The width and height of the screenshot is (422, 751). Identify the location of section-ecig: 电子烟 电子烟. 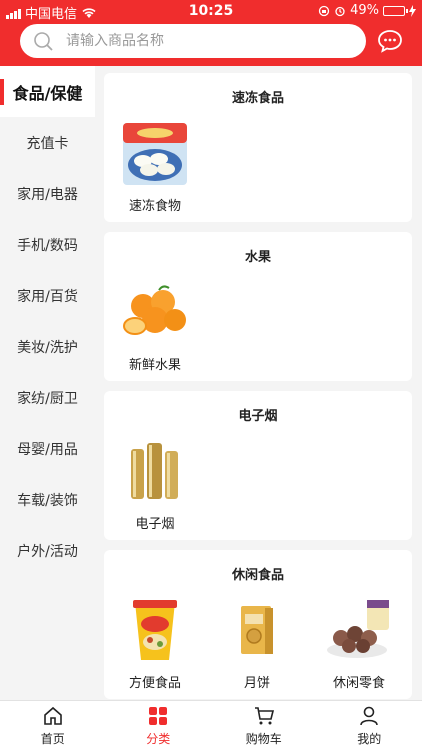
(258, 465).